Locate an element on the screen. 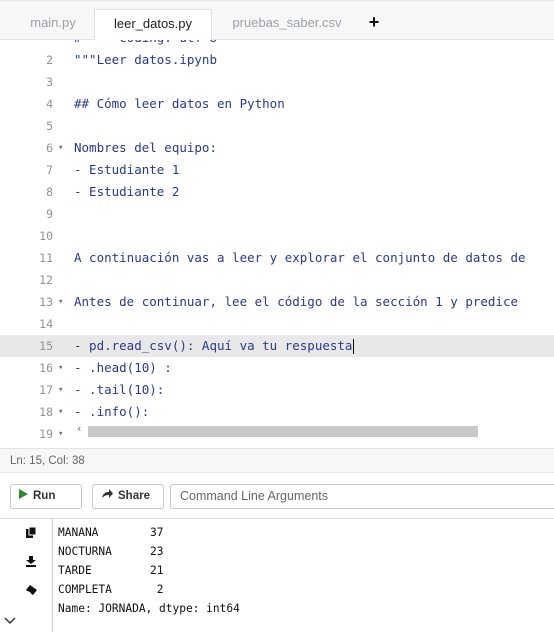  add-tab-button: + is located at coordinates (374, 25).